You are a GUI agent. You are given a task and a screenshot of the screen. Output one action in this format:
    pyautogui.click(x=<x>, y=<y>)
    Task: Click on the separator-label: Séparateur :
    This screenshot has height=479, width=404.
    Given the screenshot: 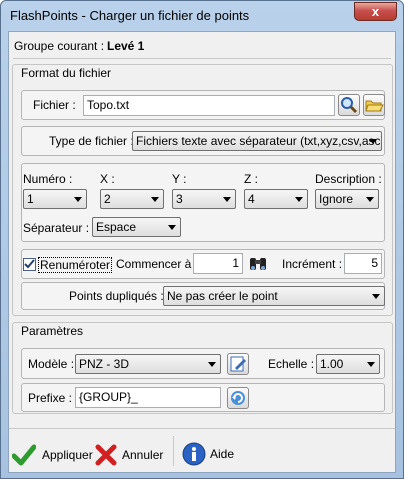 What is the action you would take?
    pyautogui.click(x=56, y=228)
    